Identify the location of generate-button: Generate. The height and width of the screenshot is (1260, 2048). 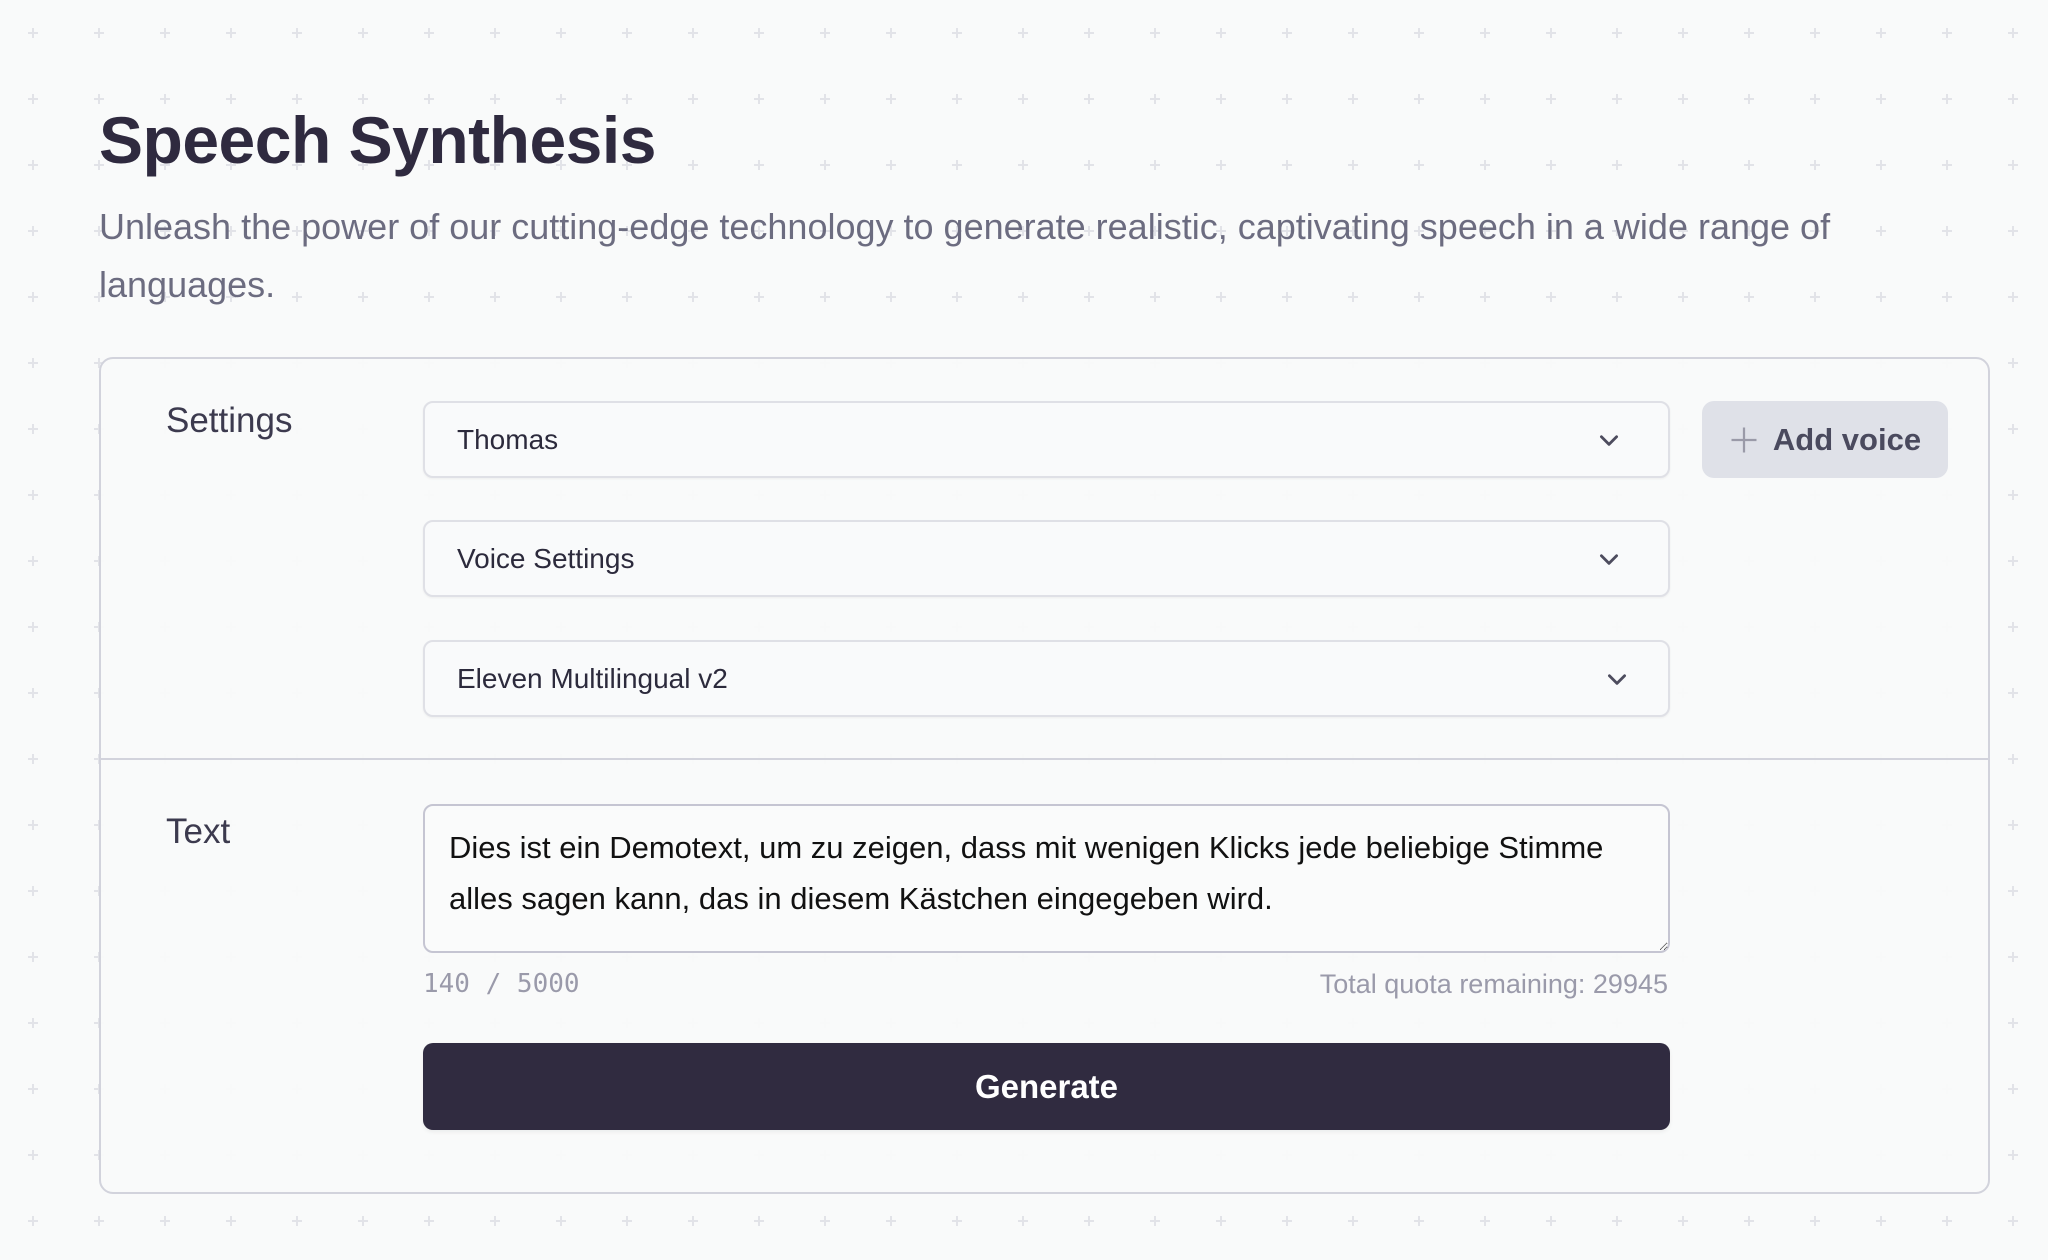
(1046, 1086).